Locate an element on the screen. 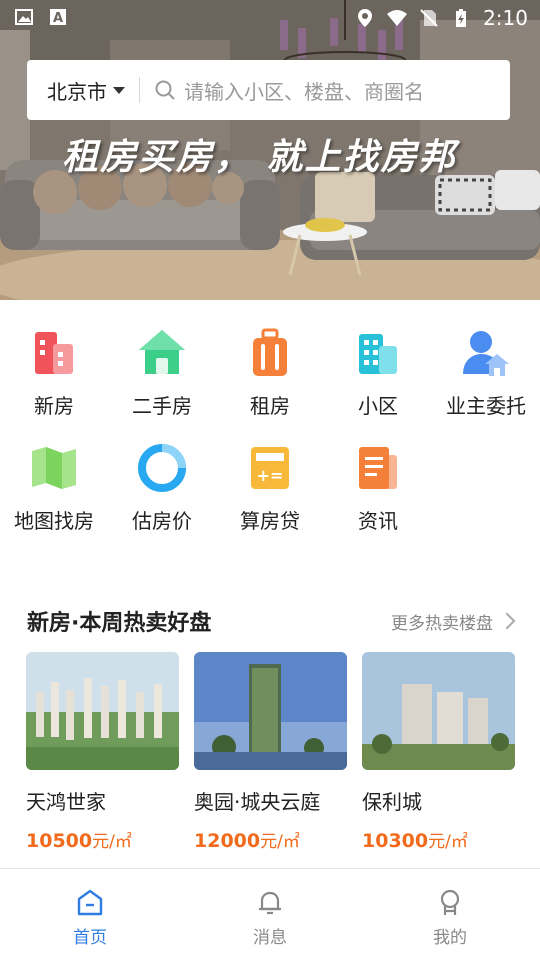  category-new-house: 新房 is located at coordinates (54, 372).